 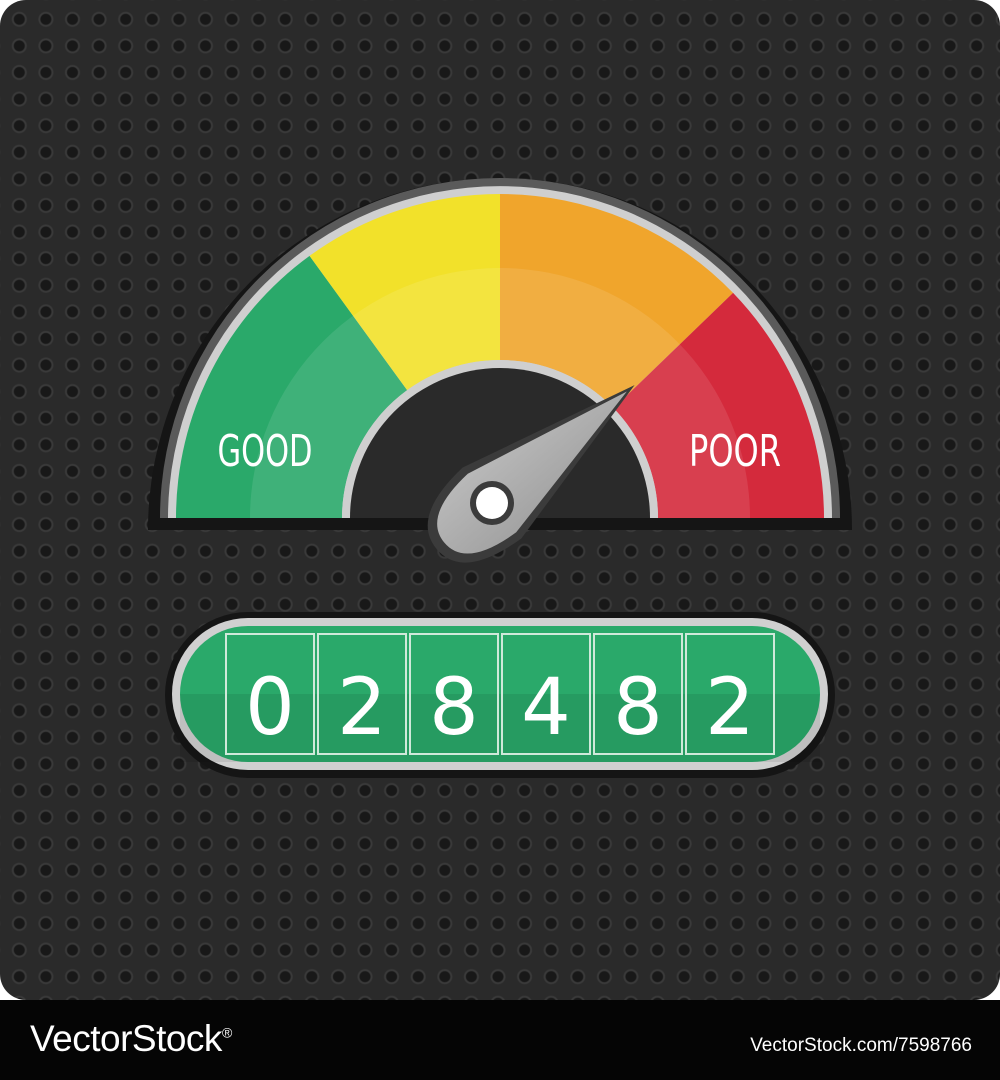 What do you see at coordinates (861, 1045) in the screenshot?
I see `image-id: VectorStock.com/7598766` at bounding box center [861, 1045].